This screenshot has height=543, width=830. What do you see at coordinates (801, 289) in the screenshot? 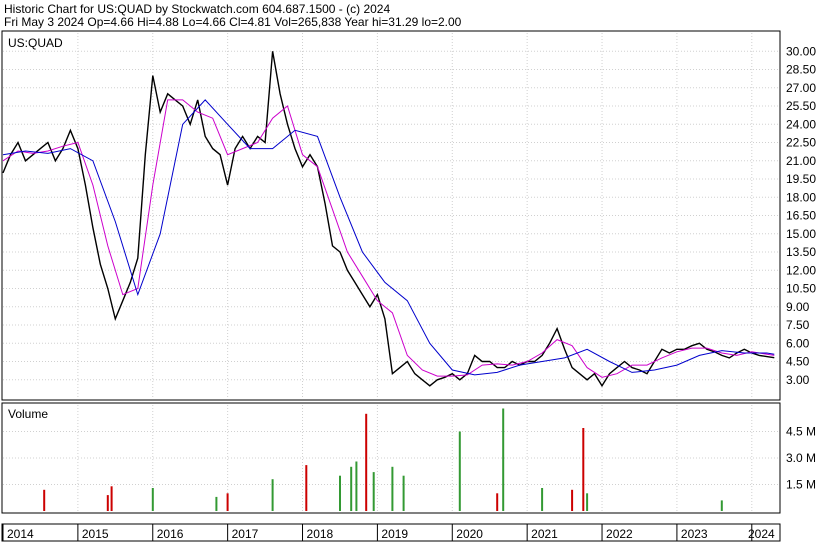
I see `price-tick-label: 10.50` at bounding box center [801, 289].